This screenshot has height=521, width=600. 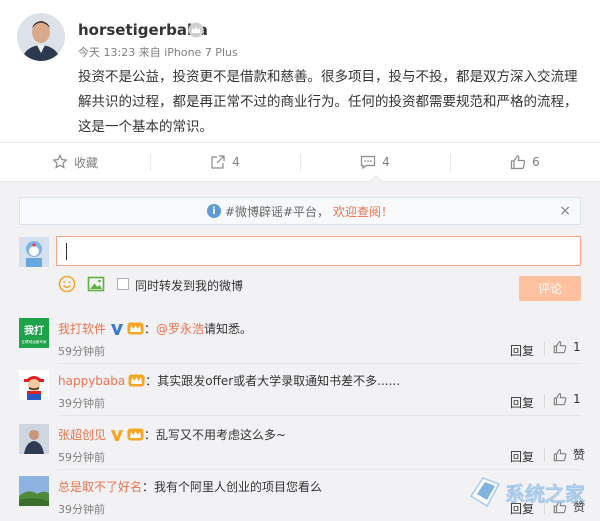 What do you see at coordinates (386, 162) in the screenshot?
I see `comment-count: 4` at bounding box center [386, 162].